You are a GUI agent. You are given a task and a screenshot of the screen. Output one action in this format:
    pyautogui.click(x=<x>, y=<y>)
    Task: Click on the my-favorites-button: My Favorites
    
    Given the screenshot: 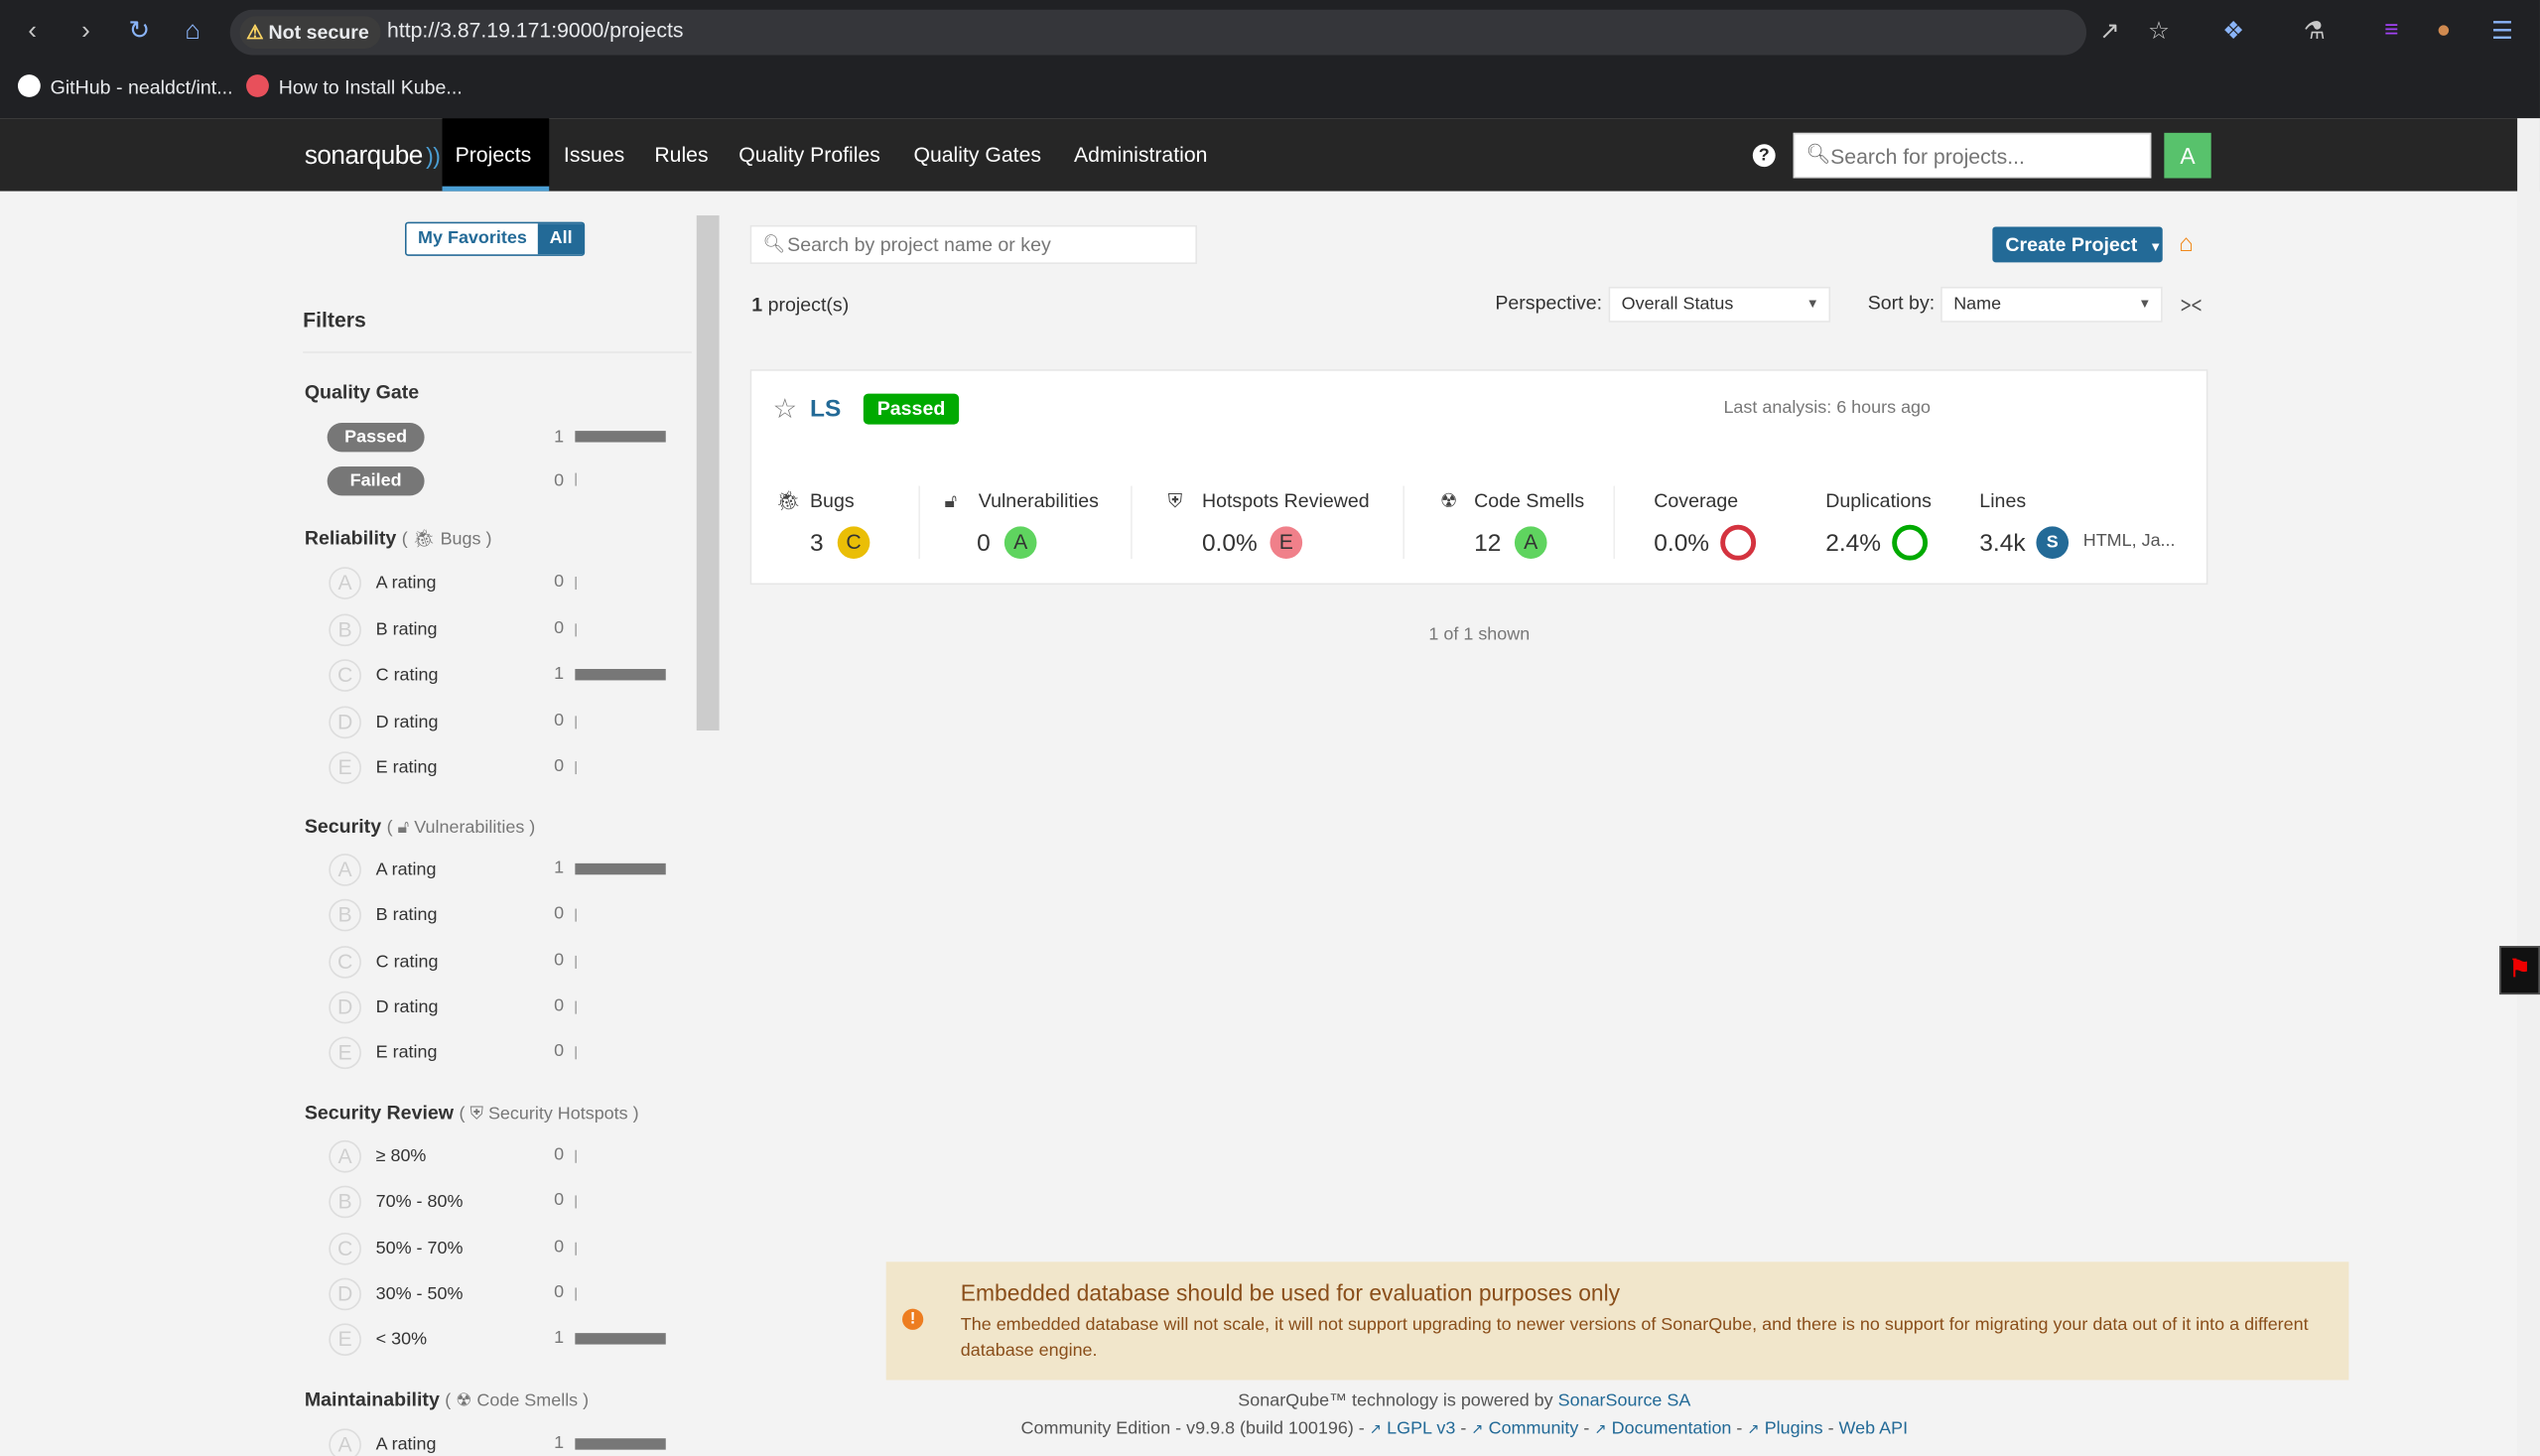 What is the action you would take?
    pyautogui.click(x=472, y=239)
    